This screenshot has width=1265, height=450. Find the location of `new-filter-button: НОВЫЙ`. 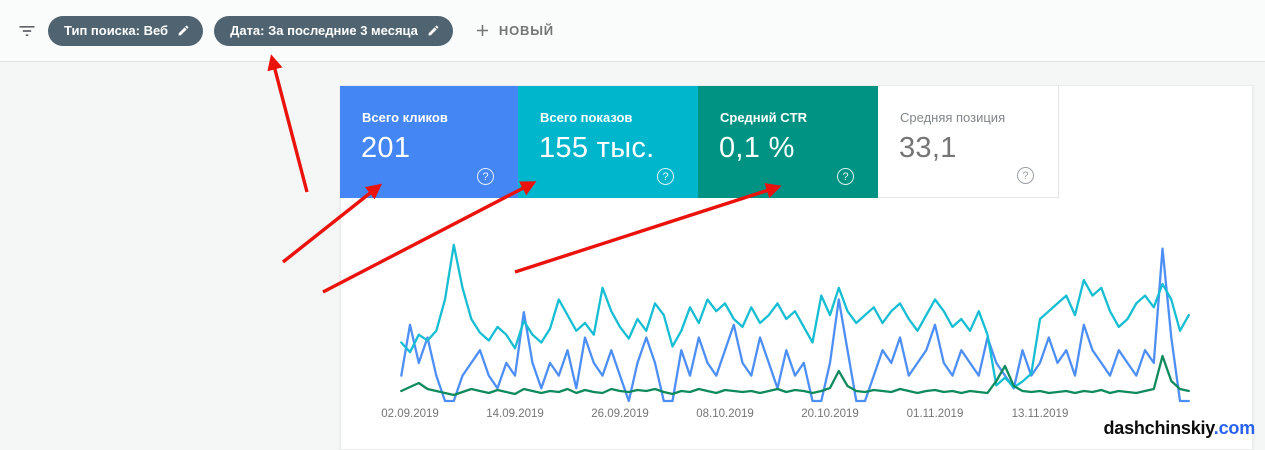

new-filter-button: НОВЫЙ is located at coordinates (513, 30).